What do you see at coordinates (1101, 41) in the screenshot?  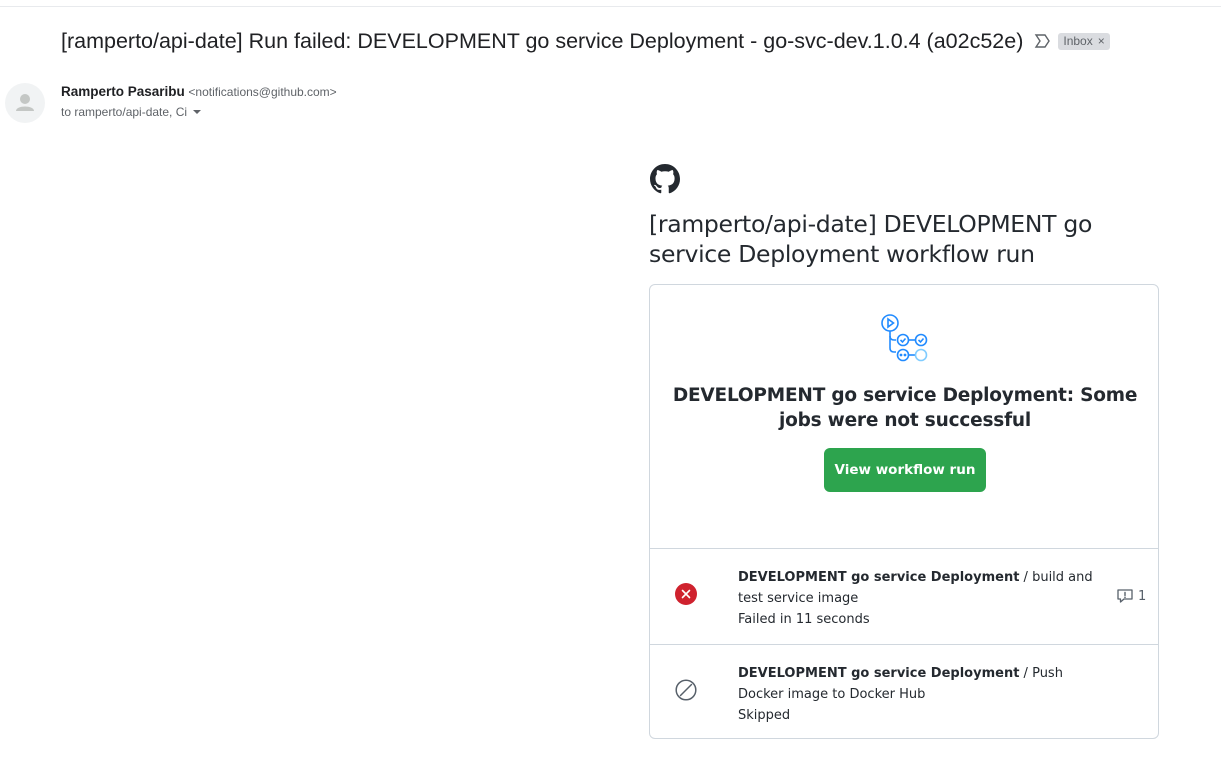 I see `remove-label-icon: ×` at bounding box center [1101, 41].